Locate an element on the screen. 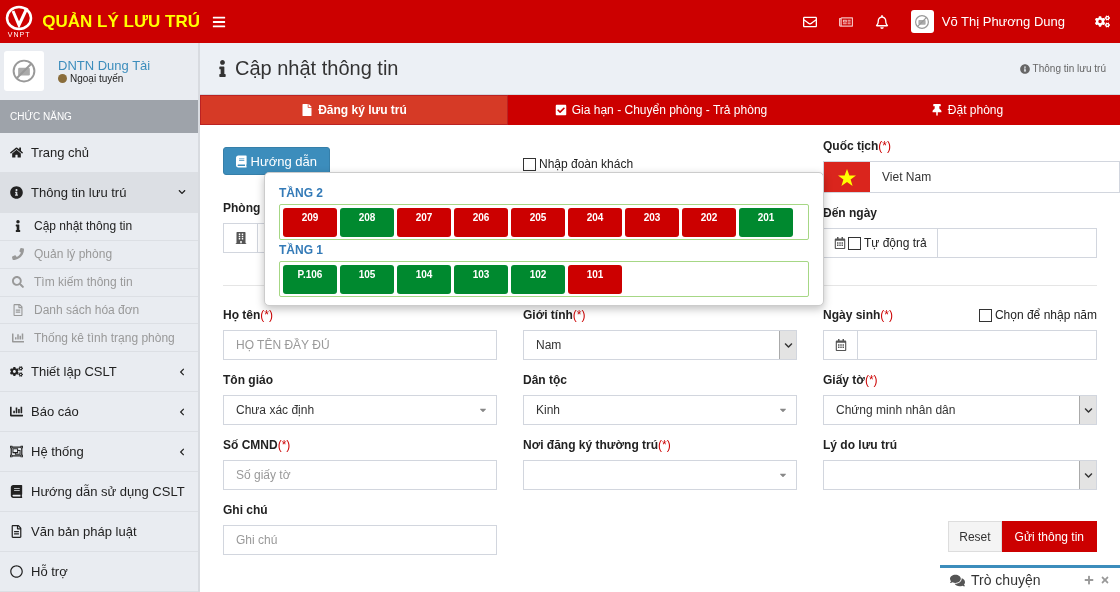  field-label: Giấy tờ is located at coordinates (844, 380).